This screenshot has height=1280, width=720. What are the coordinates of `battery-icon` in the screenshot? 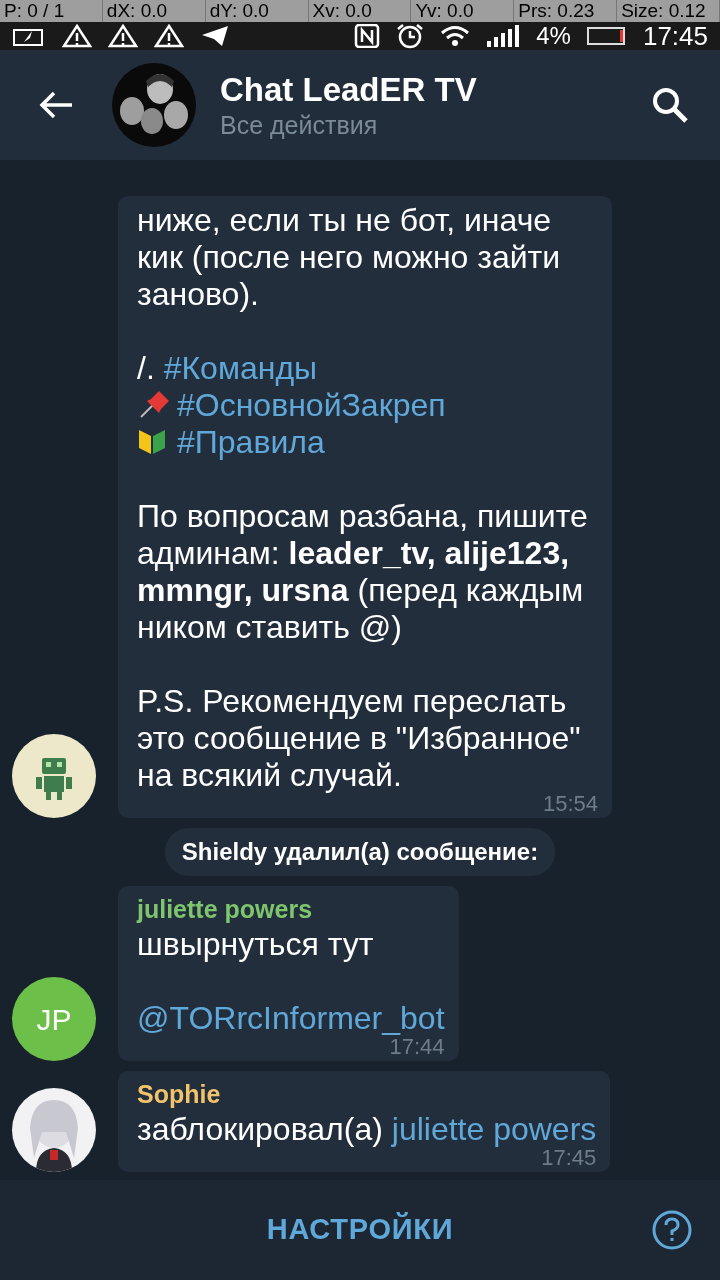 It's located at (606, 36).